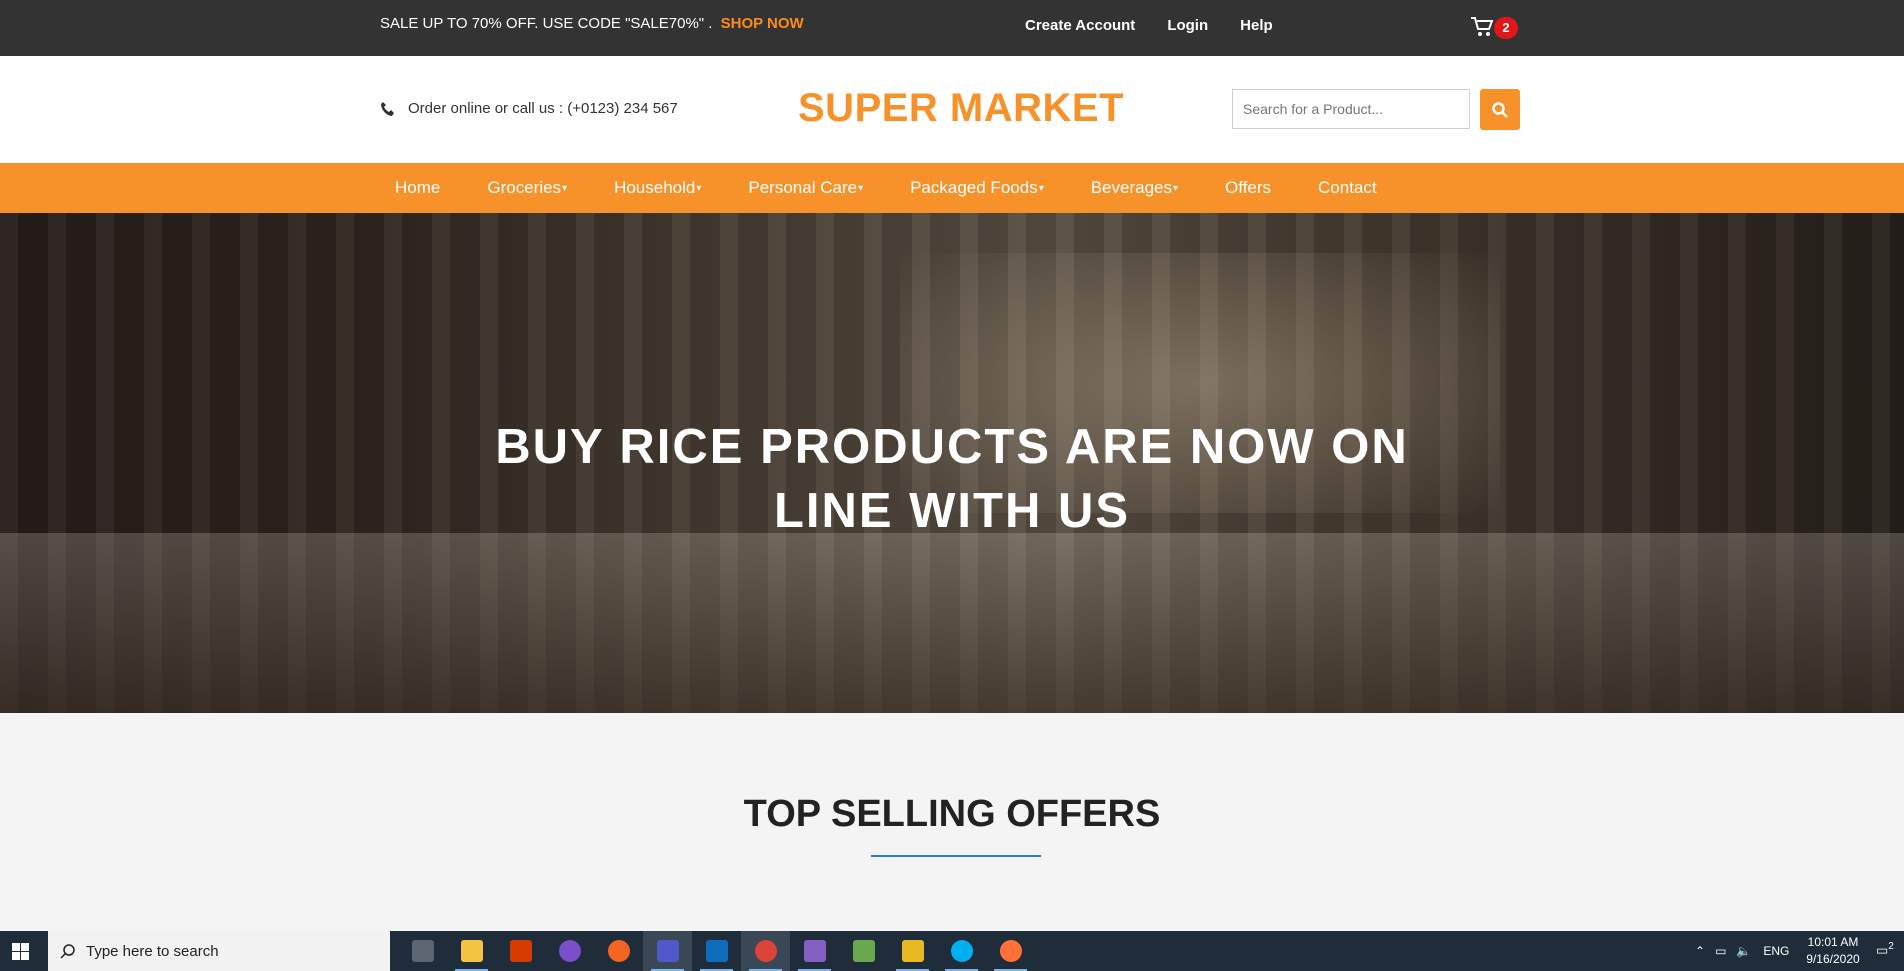 This screenshot has width=1904, height=971. I want to click on shop-now-link: SHOP NOW, so click(762, 23).